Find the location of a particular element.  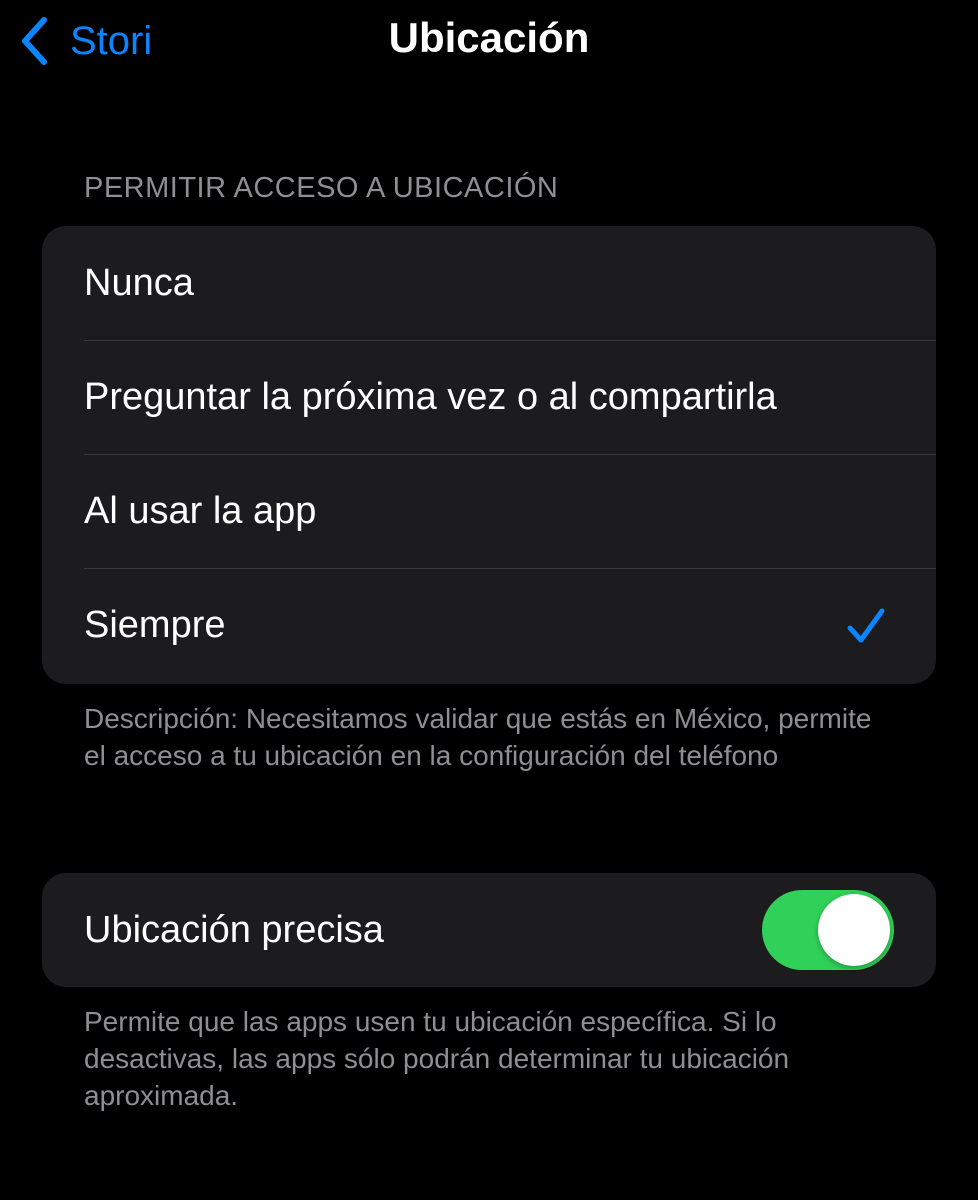

precise-location-row: Ubicación precisa is located at coordinates (489, 930).